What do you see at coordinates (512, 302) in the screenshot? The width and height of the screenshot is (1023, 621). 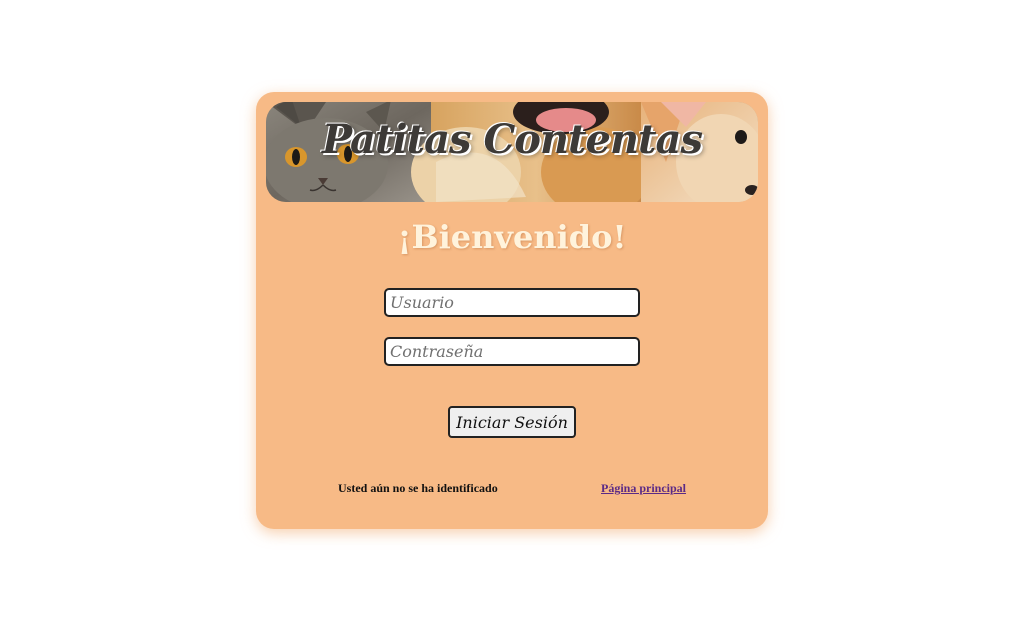 I see `username-input` at bounding box center [512, 302].